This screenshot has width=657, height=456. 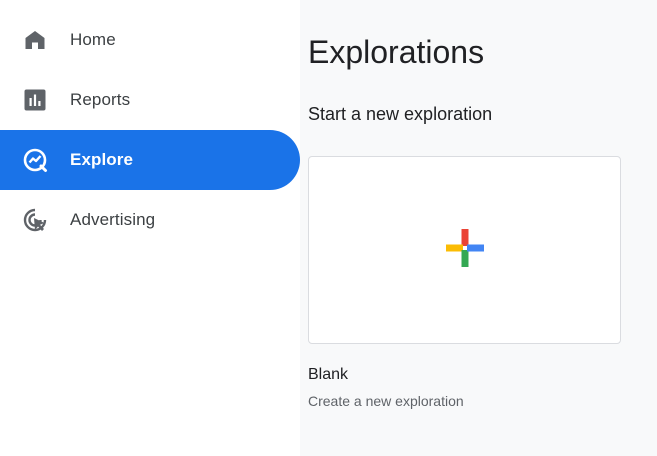 What do you see at coordinates (93, 39) in the screenshot?
I see `sidebar-item-label: Home` at bounding box center [93, 39].